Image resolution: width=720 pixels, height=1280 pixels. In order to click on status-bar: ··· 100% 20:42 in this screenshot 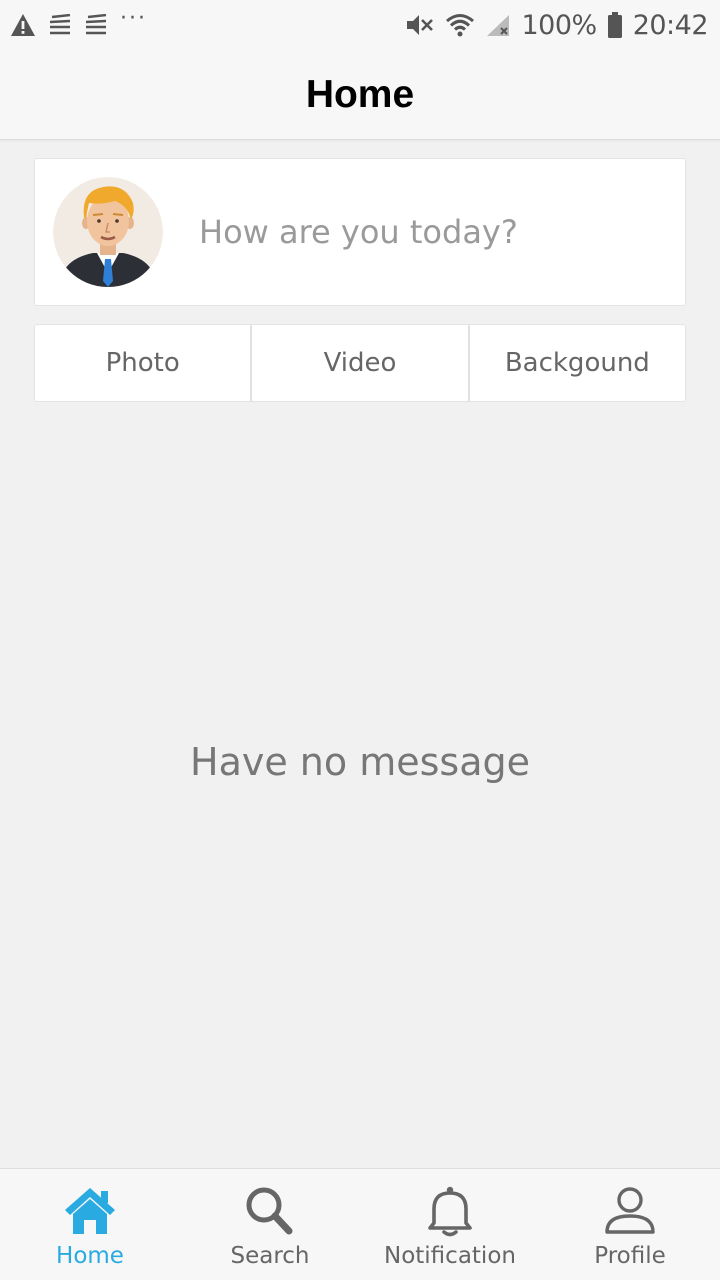, I will do `click(360, 25)`.